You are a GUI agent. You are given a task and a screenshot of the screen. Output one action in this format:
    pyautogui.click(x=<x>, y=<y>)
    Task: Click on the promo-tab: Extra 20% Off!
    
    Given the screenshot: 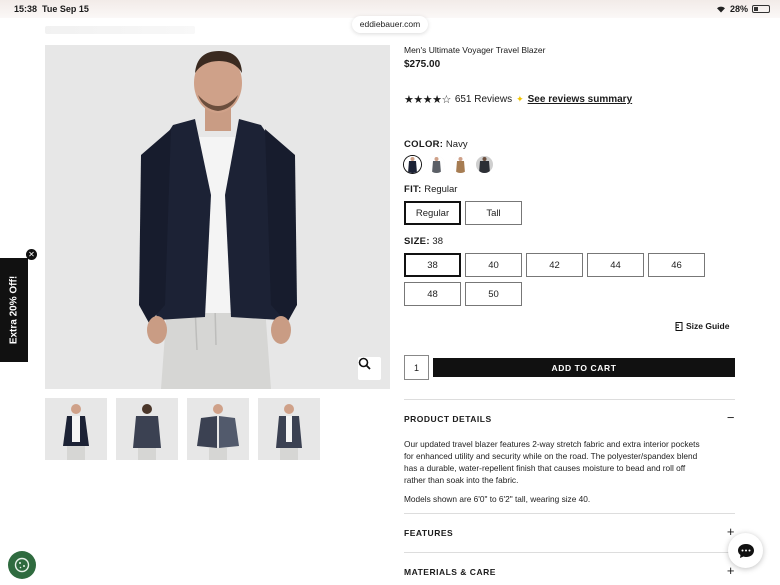 What is the action you would take?
    pyautogui.click(x=14, y=310)
    